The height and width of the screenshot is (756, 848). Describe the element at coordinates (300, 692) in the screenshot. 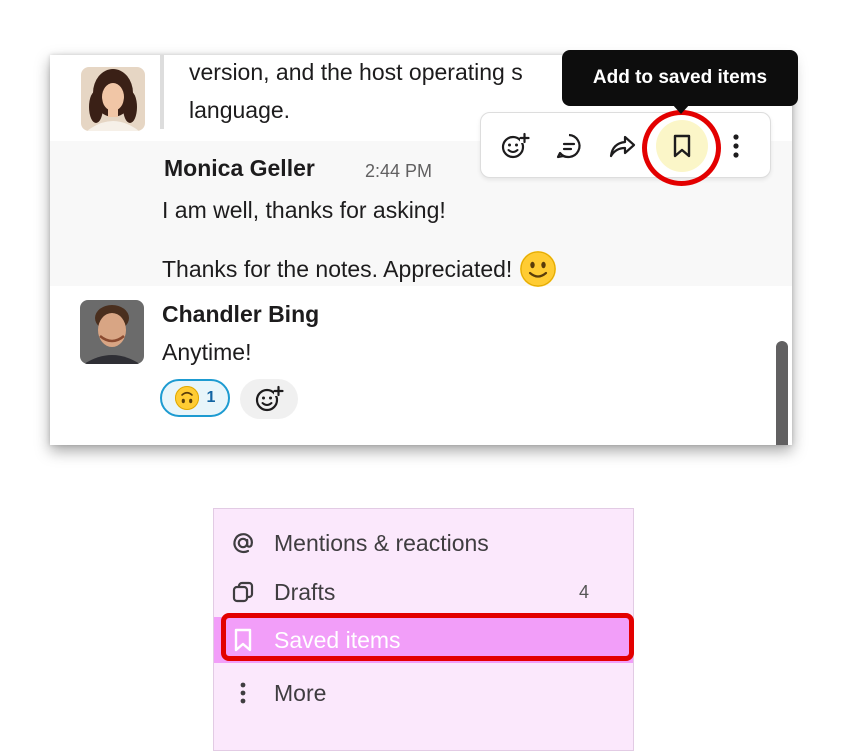

I see `sidebar-item-label: More` at that location.